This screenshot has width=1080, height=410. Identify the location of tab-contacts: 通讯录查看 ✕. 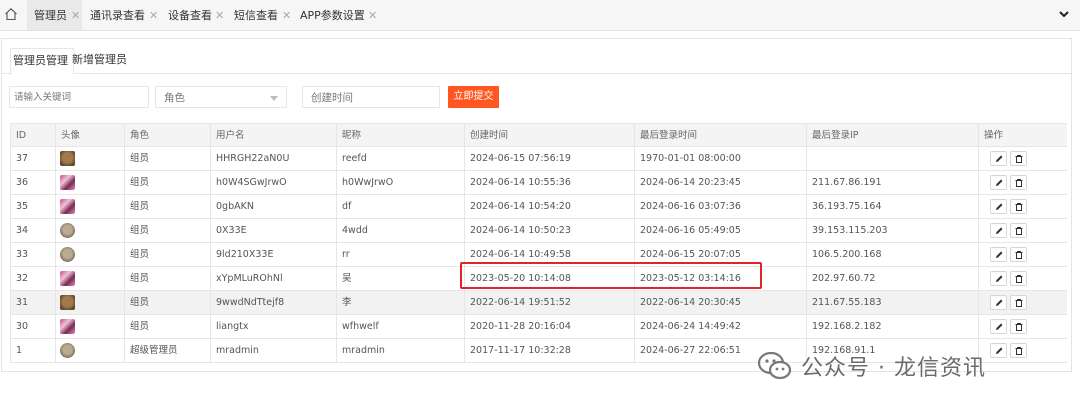
(126, 15).